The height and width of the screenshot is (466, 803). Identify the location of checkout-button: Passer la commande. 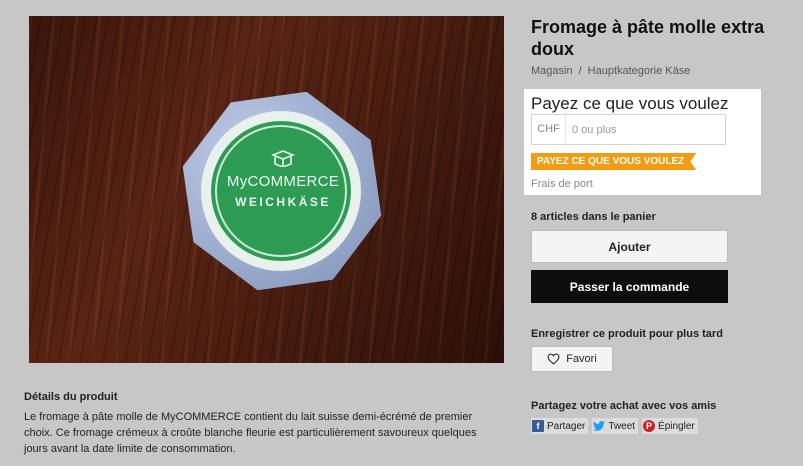
(629, 286).